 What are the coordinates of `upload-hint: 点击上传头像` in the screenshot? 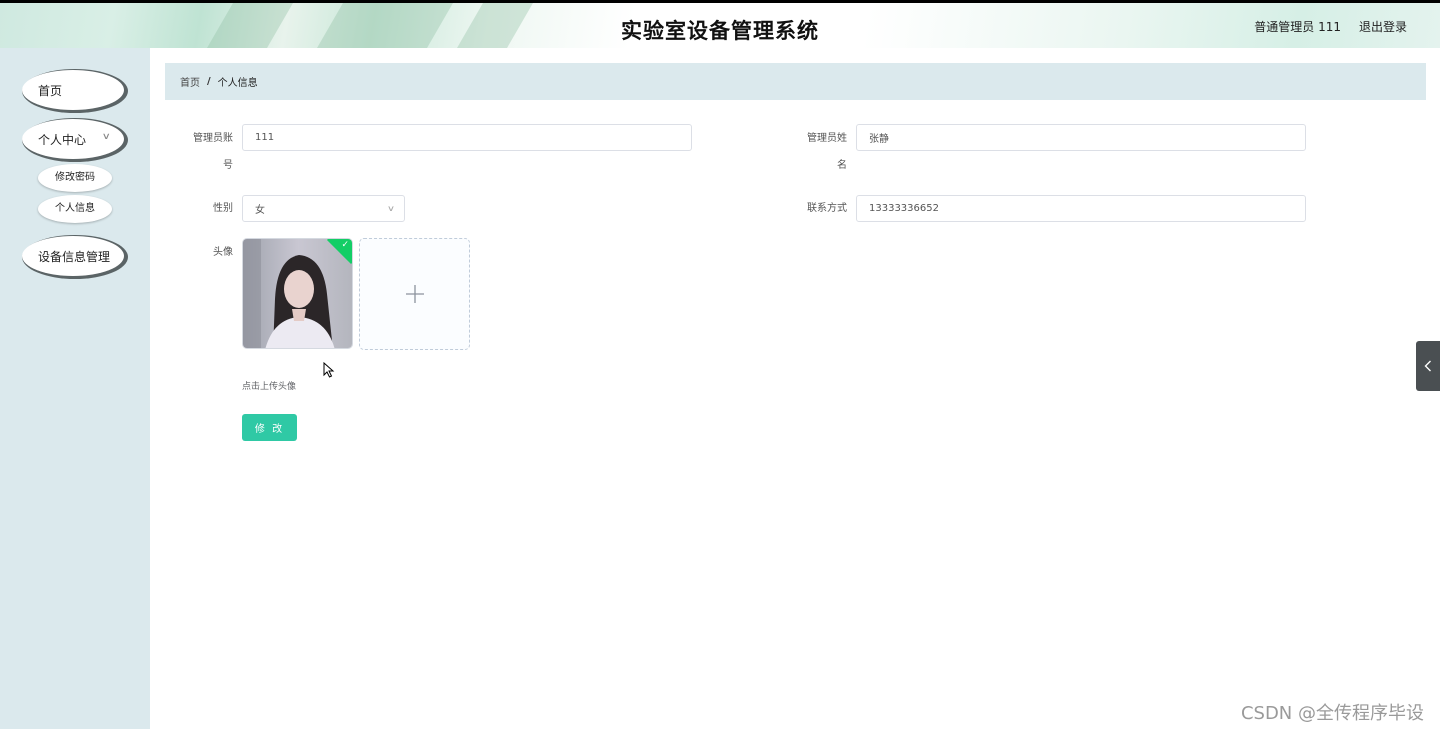 It's located at (269, 387).